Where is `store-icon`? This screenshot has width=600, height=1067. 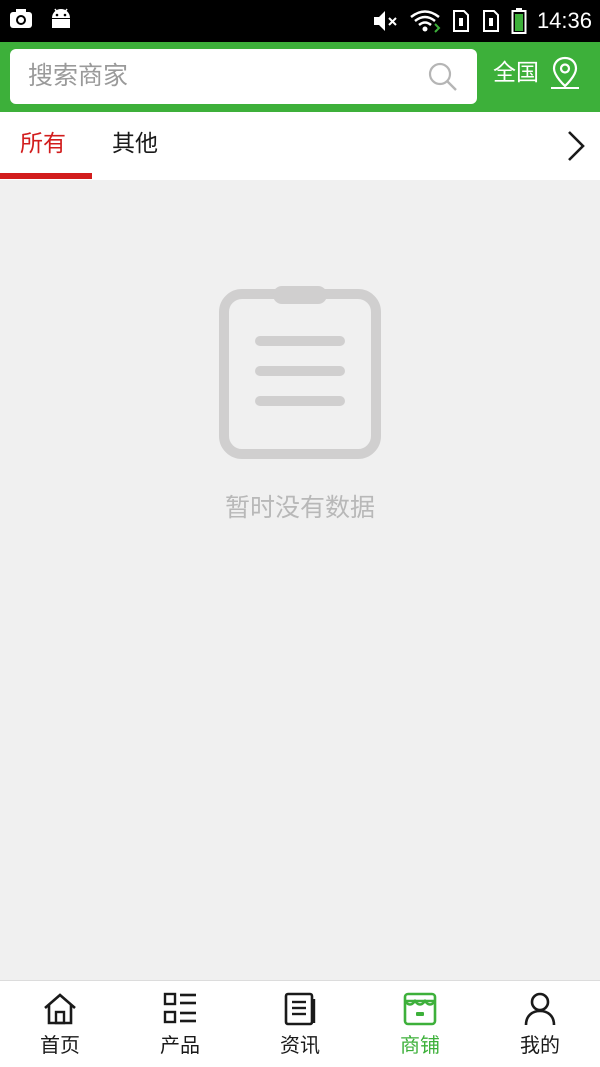
store-icon is located at coordinates (420, 1009).